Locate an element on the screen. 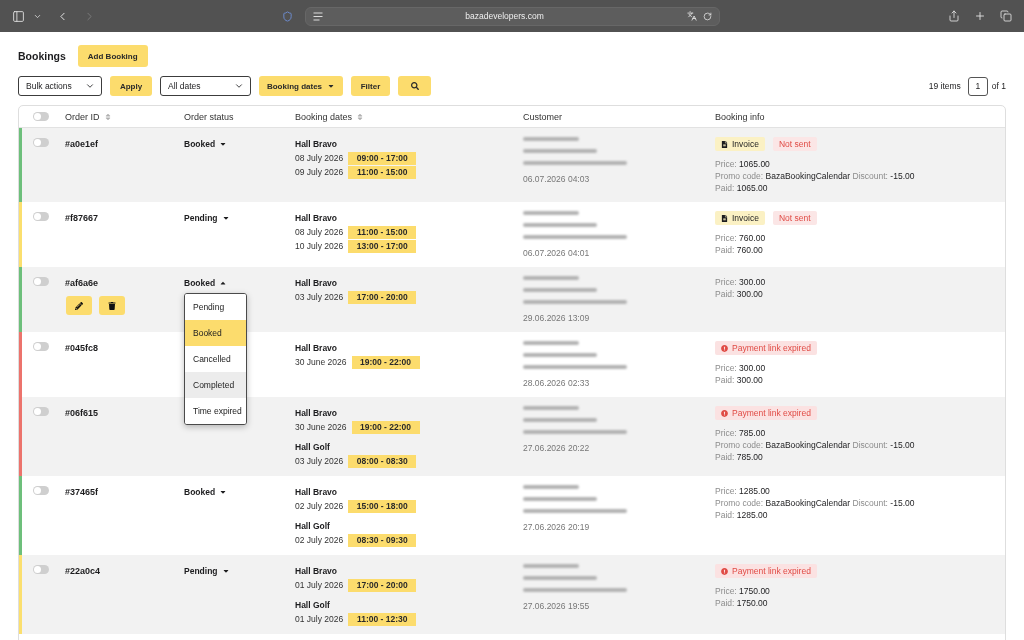 The height and width of the screenshot is (640, 1024). add-booking-button: Add Booking is located at coordinates (112, 56).